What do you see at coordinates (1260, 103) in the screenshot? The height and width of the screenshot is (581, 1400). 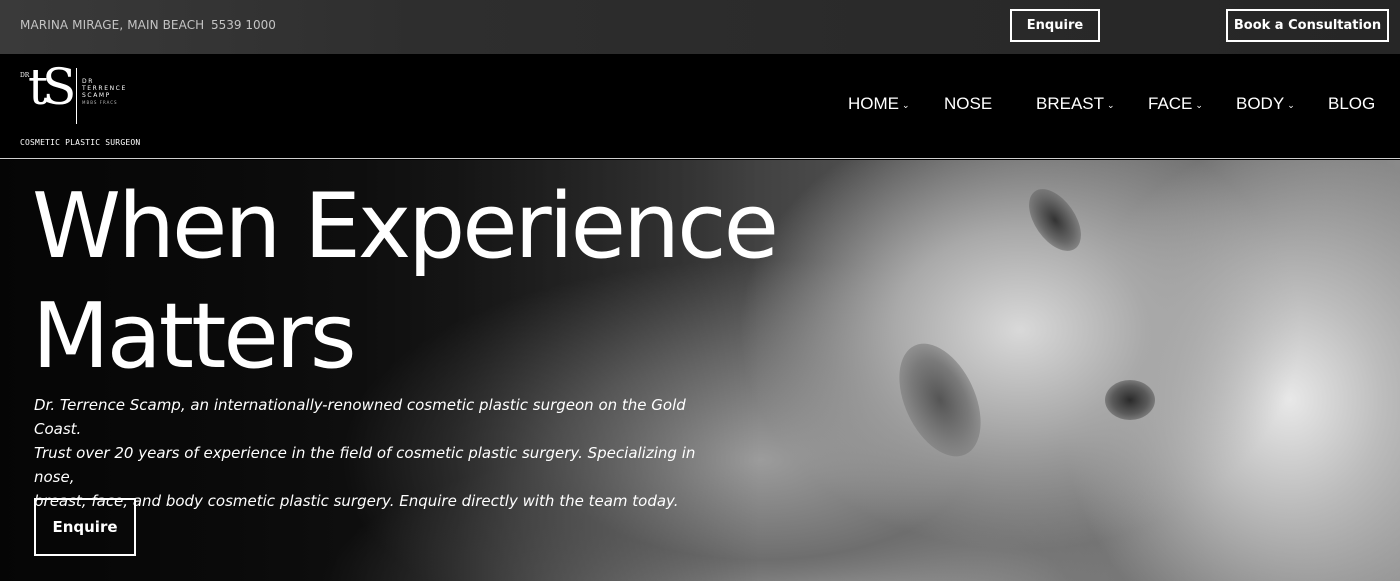 I see `nav-item-label: BODY` at bounding box center [1260, 103].